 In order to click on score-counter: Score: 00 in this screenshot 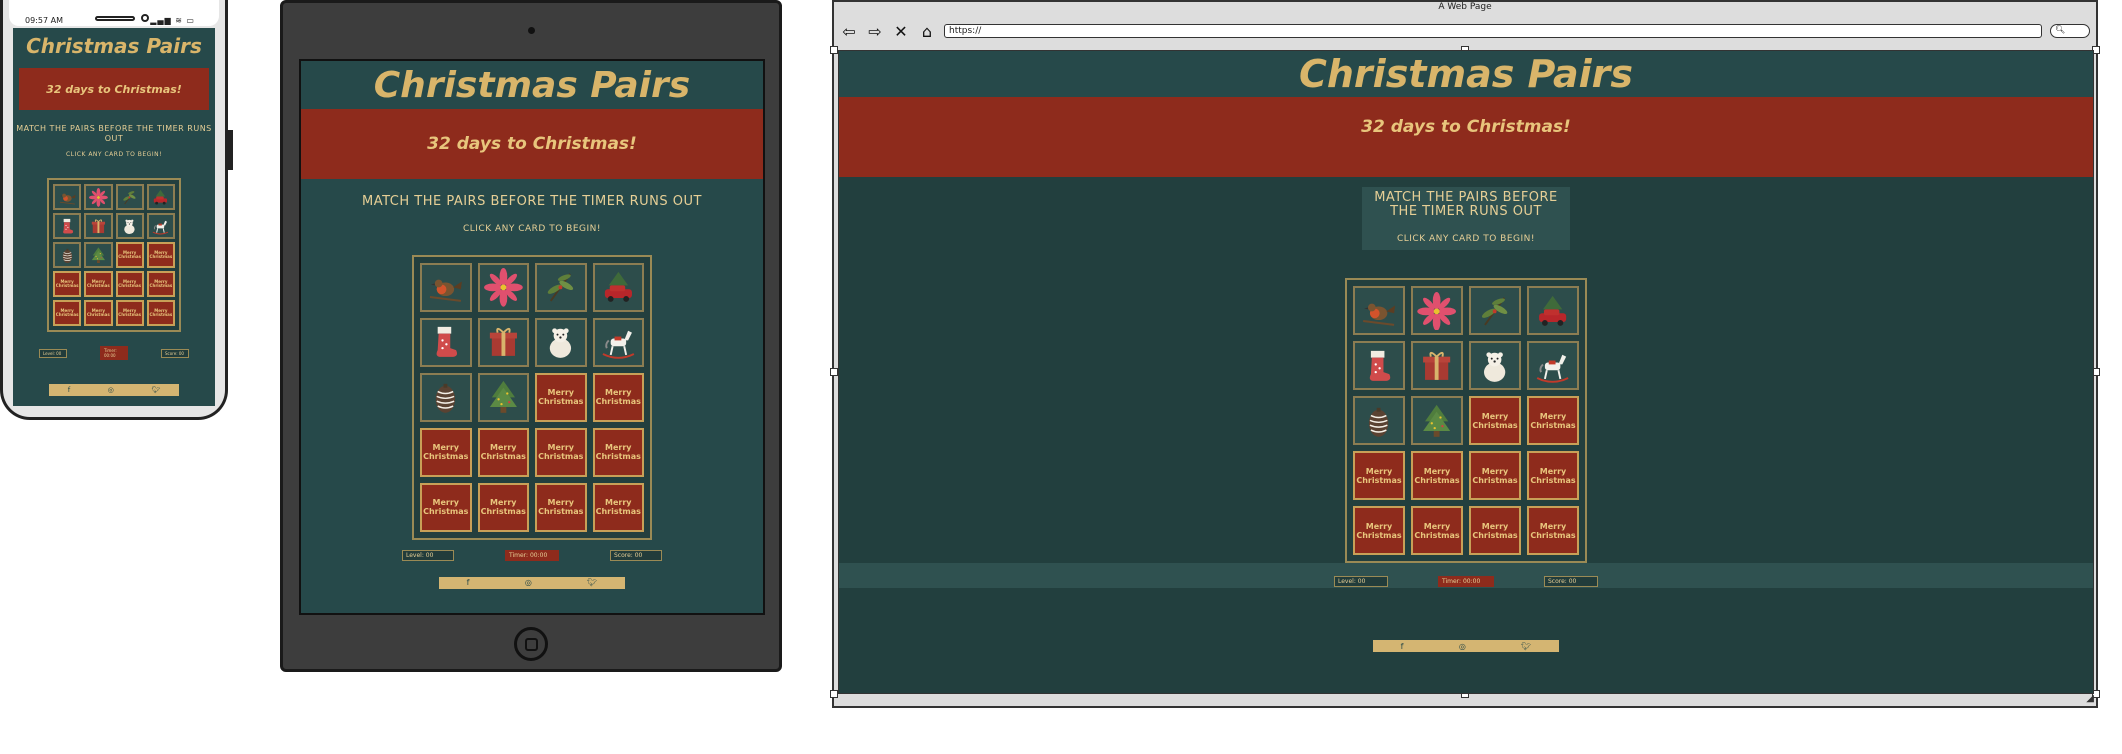, I will do `click(1571, 582)`.